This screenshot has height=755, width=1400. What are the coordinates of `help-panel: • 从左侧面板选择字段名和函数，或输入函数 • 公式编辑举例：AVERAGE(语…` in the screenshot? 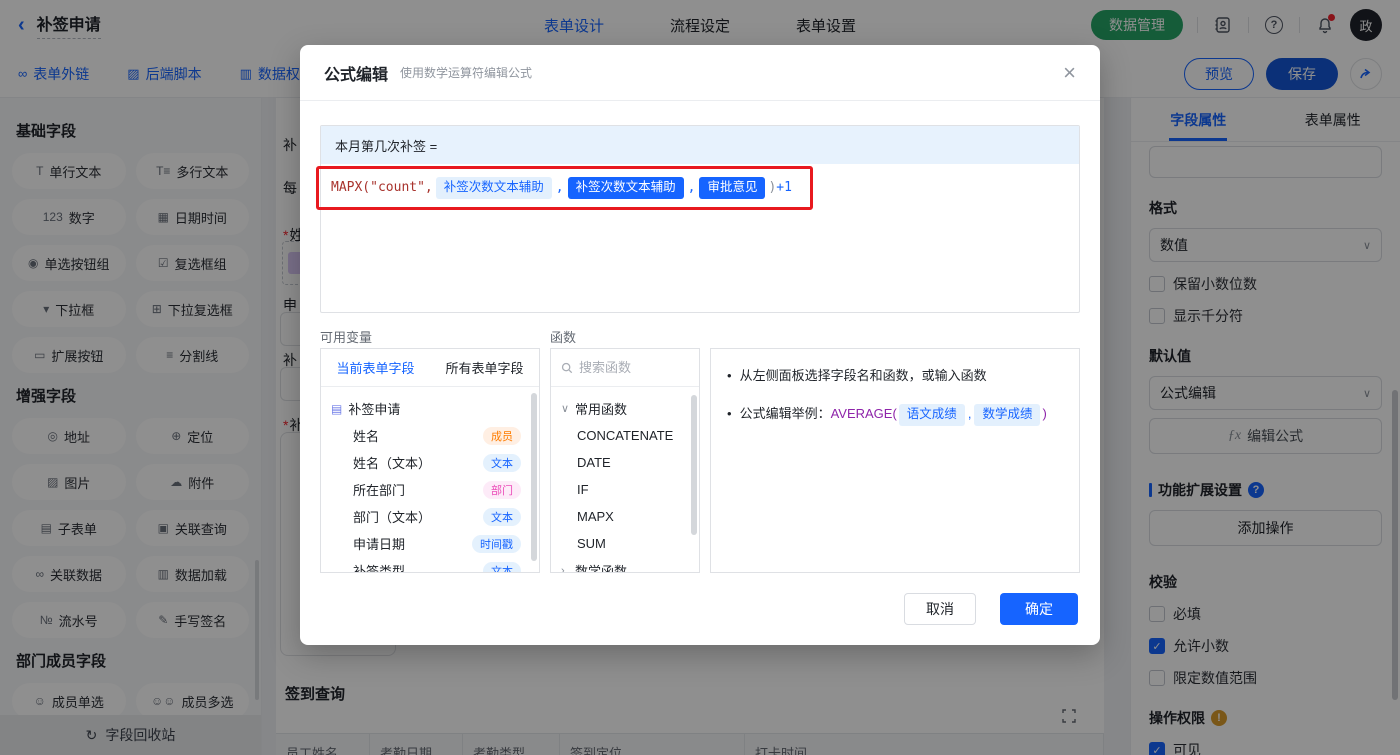 It's located at (895, 460).